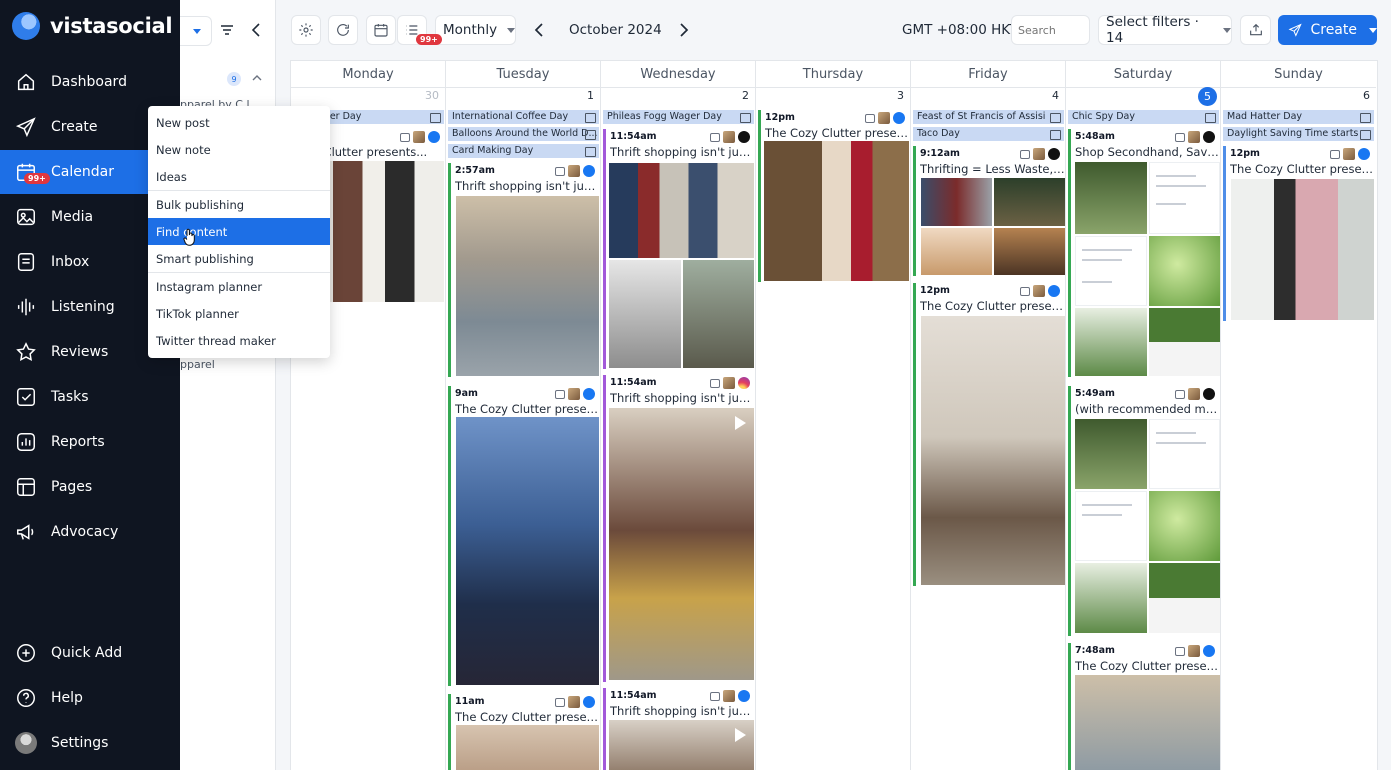 This screenshot has width=1391, height=770. What do you see at coordinates (678, 117) in the screenshot?
I see `holiday-label: Phileas Fogg Wager Day` at bounding box center [678, 117].